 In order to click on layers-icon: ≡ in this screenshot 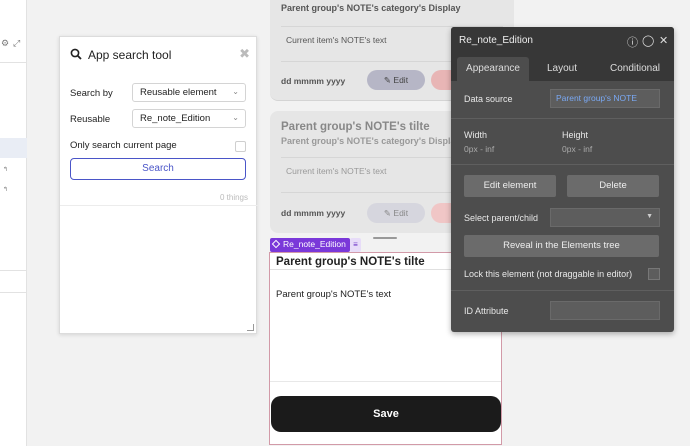, I will do `click(355, 245)`.